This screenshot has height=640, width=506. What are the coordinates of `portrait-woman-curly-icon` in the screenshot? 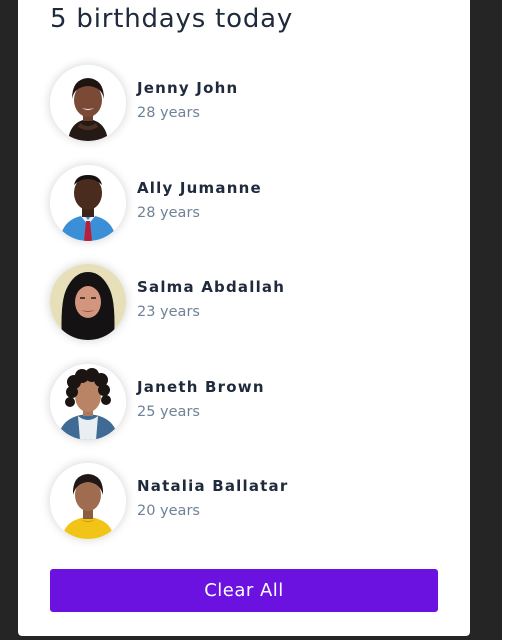 It's located at (88, 401).